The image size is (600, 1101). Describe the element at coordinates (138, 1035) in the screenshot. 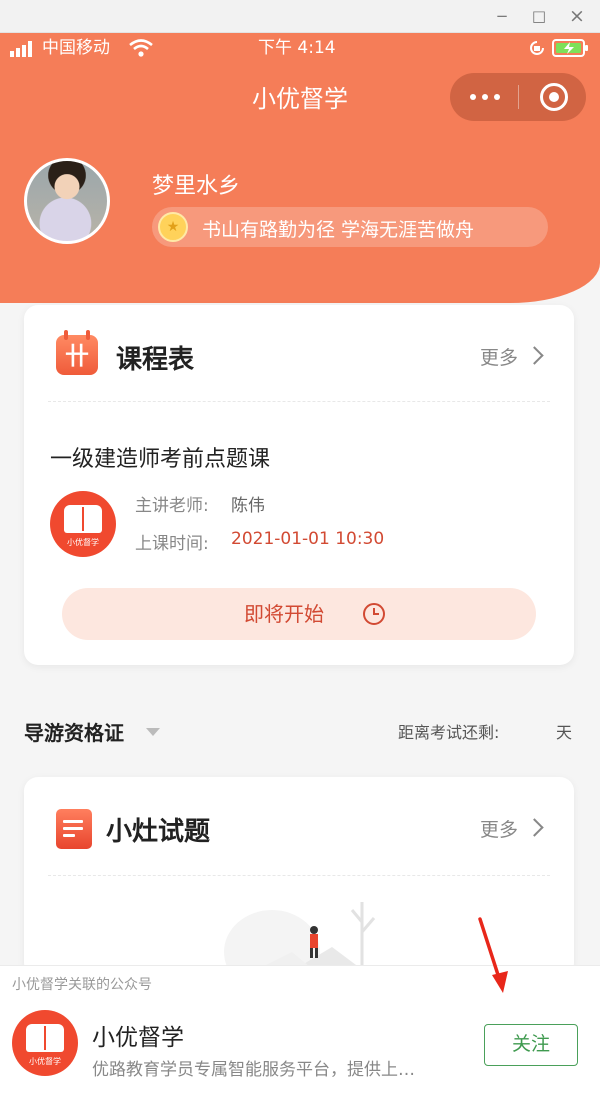

I see `account-name: 小优督学` at that location.